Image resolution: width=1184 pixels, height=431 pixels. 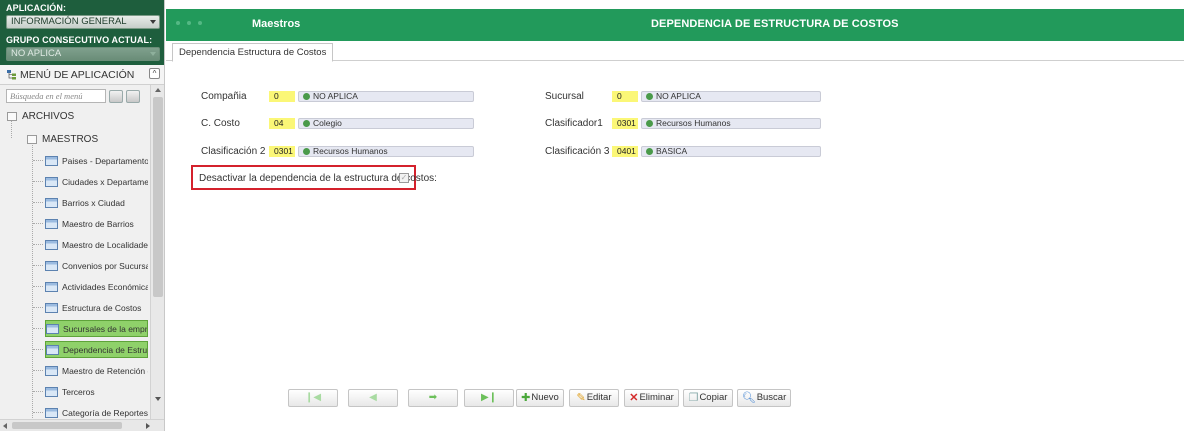 I want to click on costo-desc-field: Colegio, so click(x=386, y=123).